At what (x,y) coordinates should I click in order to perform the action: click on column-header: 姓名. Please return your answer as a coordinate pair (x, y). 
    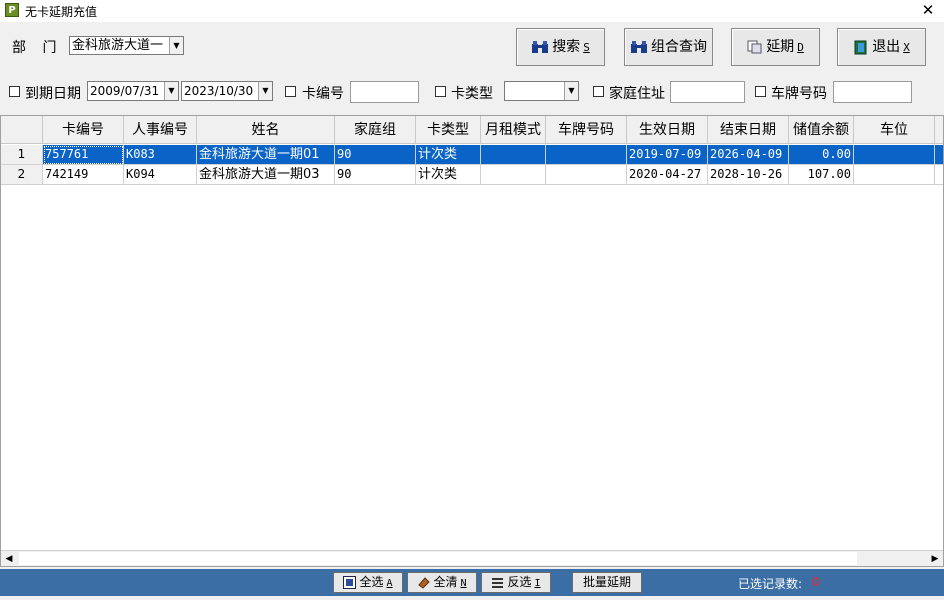
    Looking at the image, I should click on (266, 130).